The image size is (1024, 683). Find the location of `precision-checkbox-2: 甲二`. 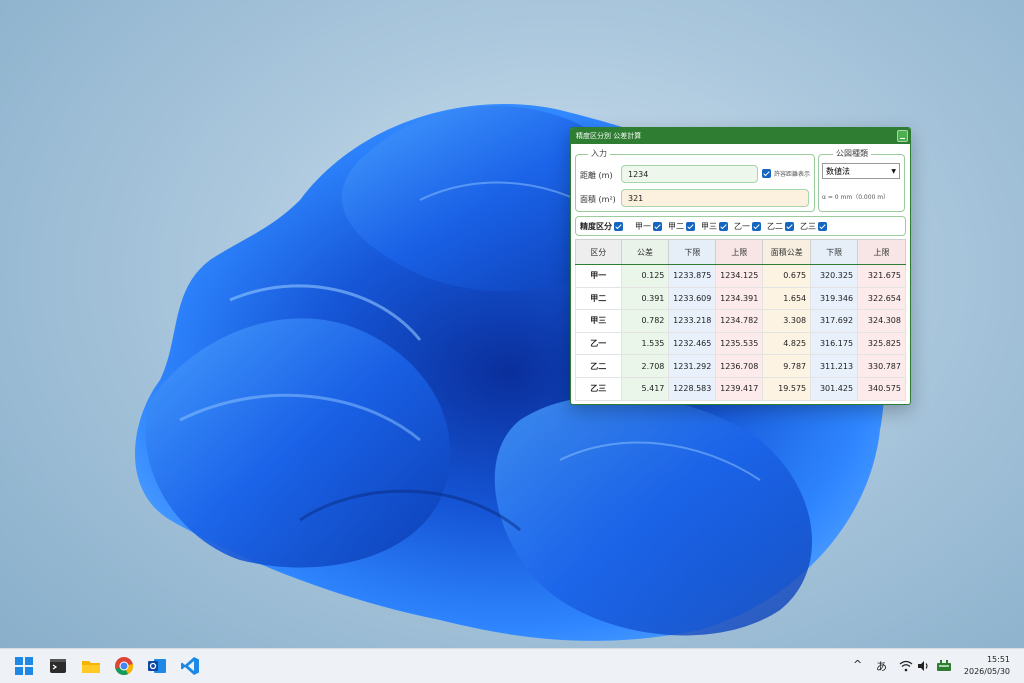

precision-checkbox-2: 甲二 is located at coordinates (681, 226).